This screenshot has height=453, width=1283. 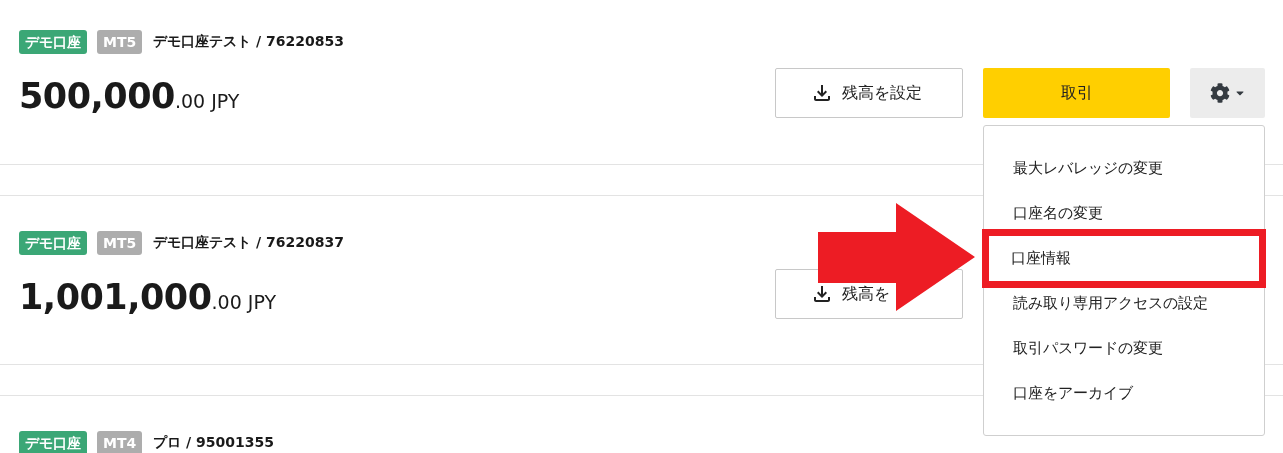 I want to click on account-balance: 500,000.00 JPY, so click(x=130, y=96).